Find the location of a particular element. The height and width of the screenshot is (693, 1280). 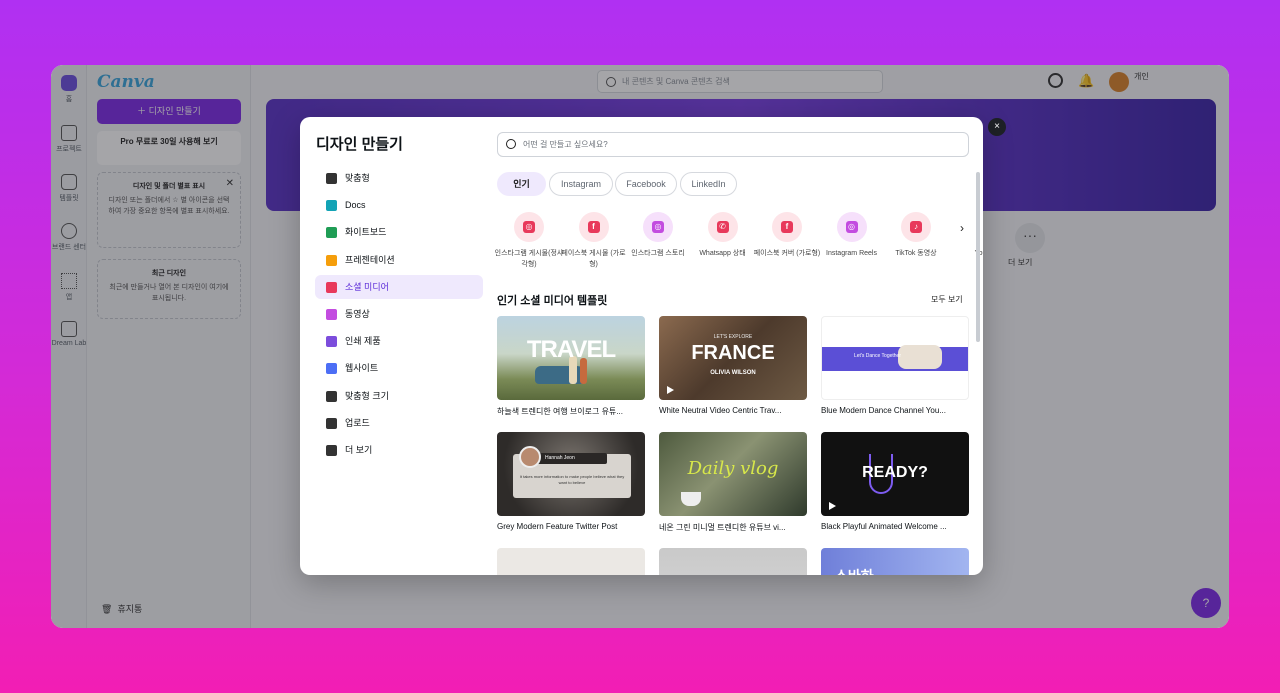

category-item: 소셜 미디어 is located at coordinates (399, 286).